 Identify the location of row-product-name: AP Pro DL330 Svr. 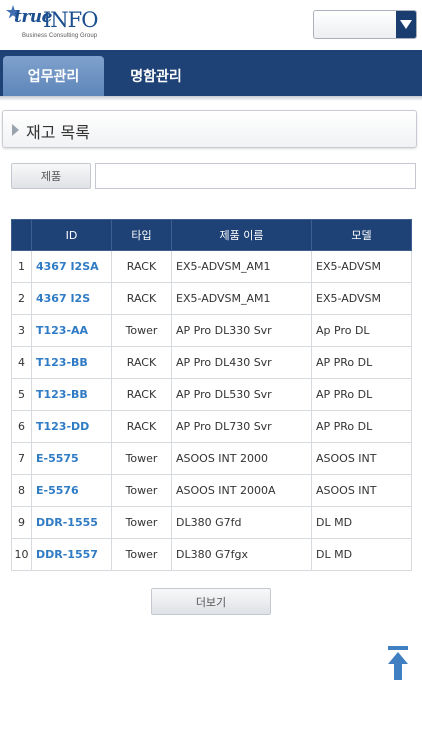
(241, 330).